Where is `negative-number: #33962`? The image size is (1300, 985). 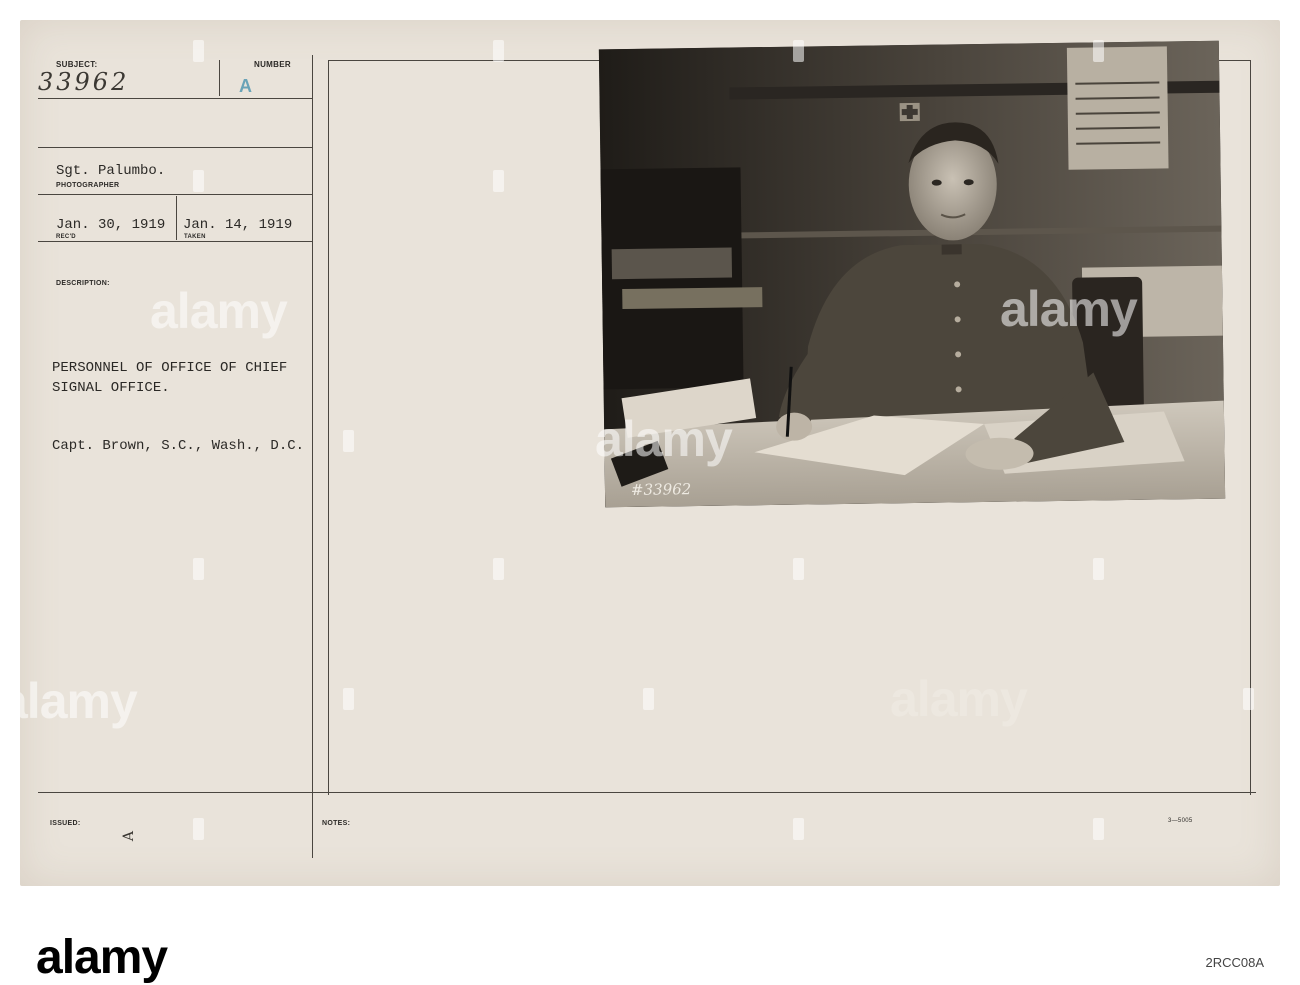 negative-number: #33962 is located at coordinates (661, 489).